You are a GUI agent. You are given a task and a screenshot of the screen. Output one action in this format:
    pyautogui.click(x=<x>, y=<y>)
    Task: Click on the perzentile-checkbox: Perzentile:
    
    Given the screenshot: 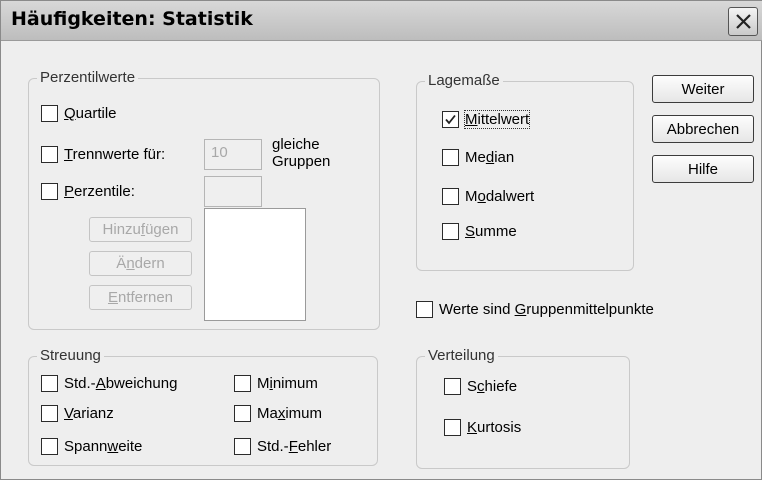 What is the action you would take?
    pyautogui.click(x=88, y=191)
    